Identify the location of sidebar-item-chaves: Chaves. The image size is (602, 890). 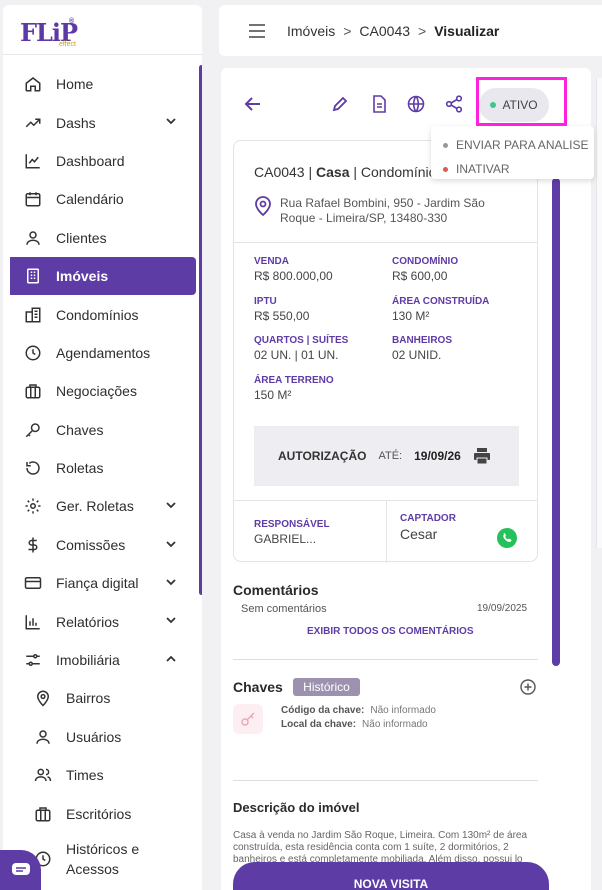
(101, 430).